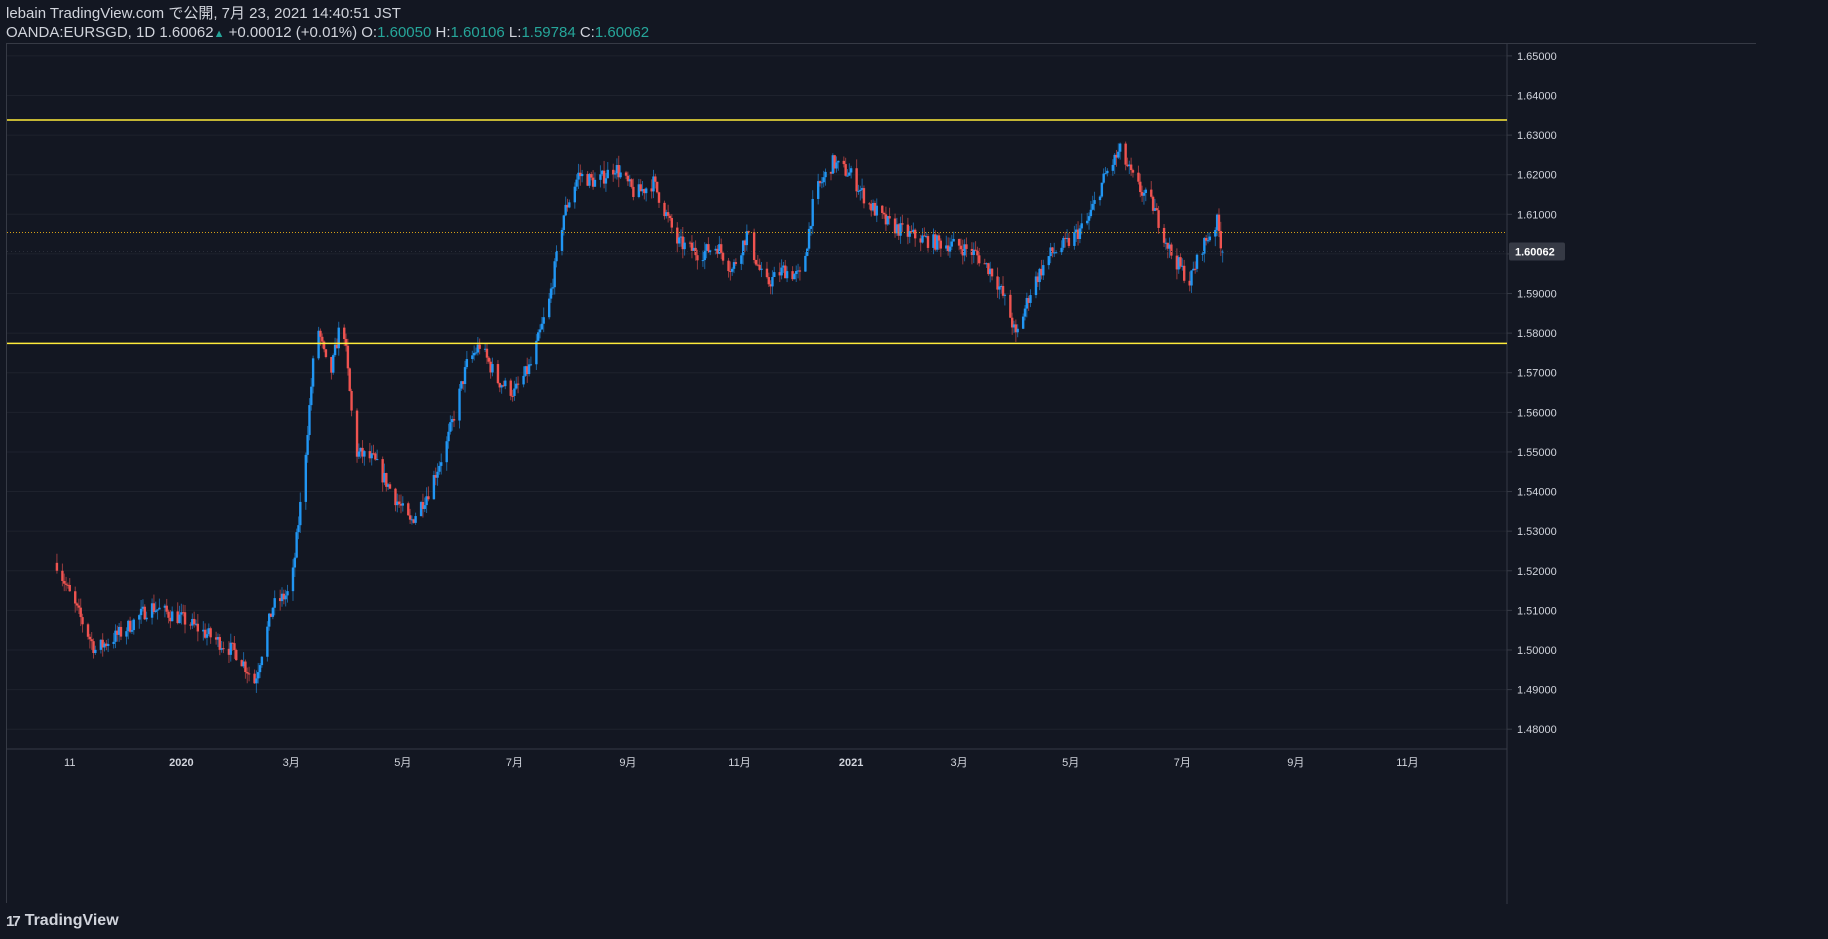 This screenshot has height=939, width=1828. I want to click on y-tick-label: 1.54000, so click(1537, 493).